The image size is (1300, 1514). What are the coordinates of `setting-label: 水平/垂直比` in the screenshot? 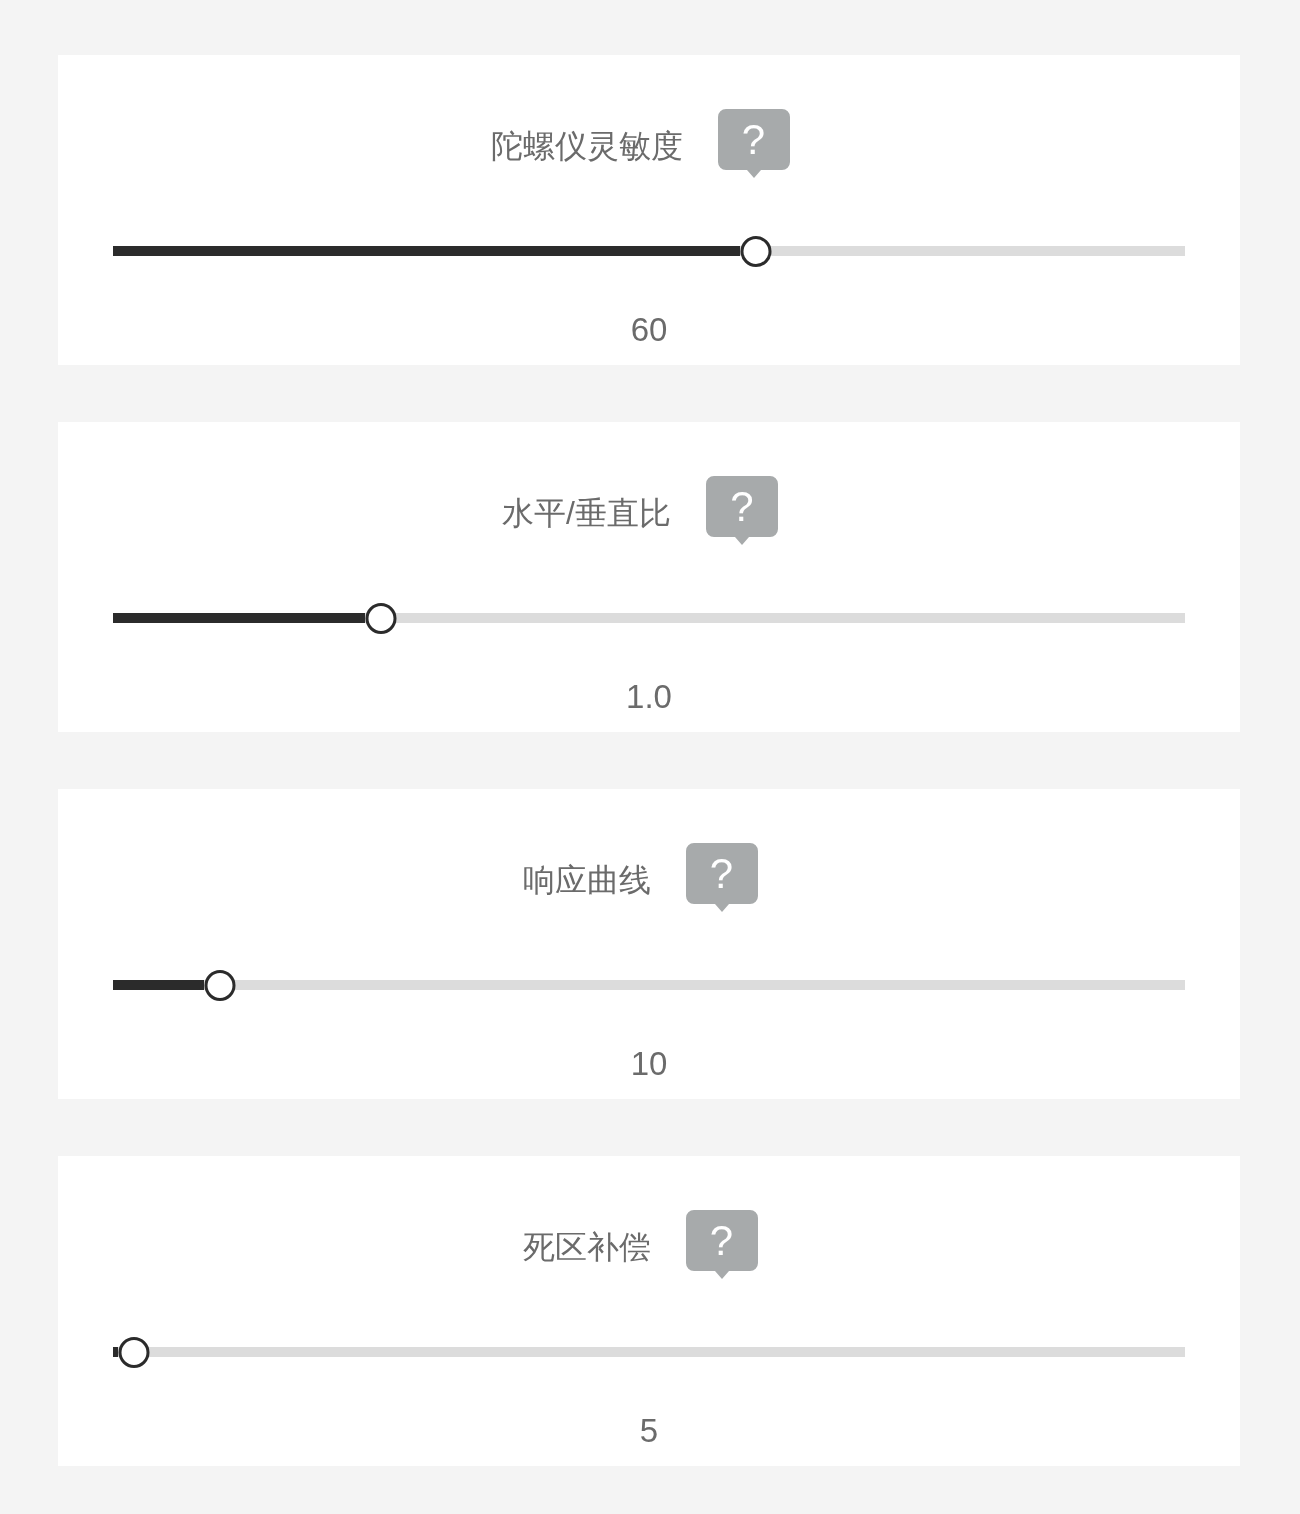 It's located at (586, 513).